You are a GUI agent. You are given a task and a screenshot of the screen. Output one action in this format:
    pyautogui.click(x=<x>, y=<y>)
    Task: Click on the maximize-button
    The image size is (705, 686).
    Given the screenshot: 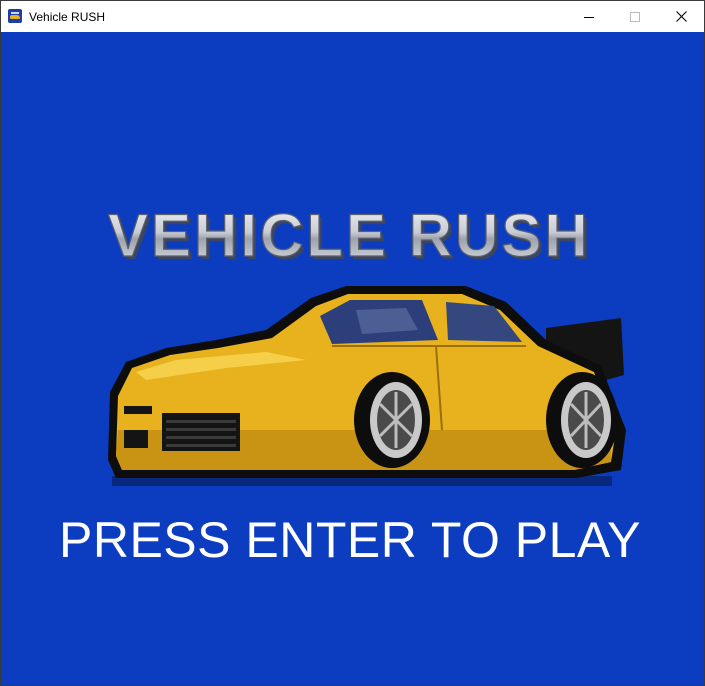 What is the action you would take?
    pyautogui.click(x=635, y=16)
    